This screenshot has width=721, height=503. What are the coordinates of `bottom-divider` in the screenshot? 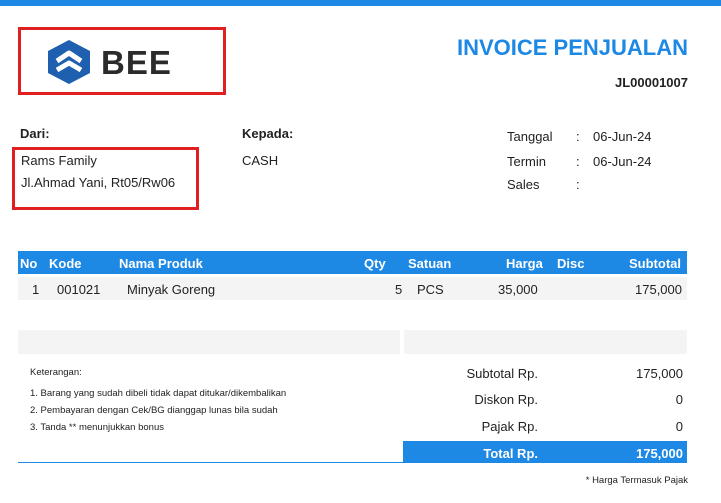 It's located at (352, 462).